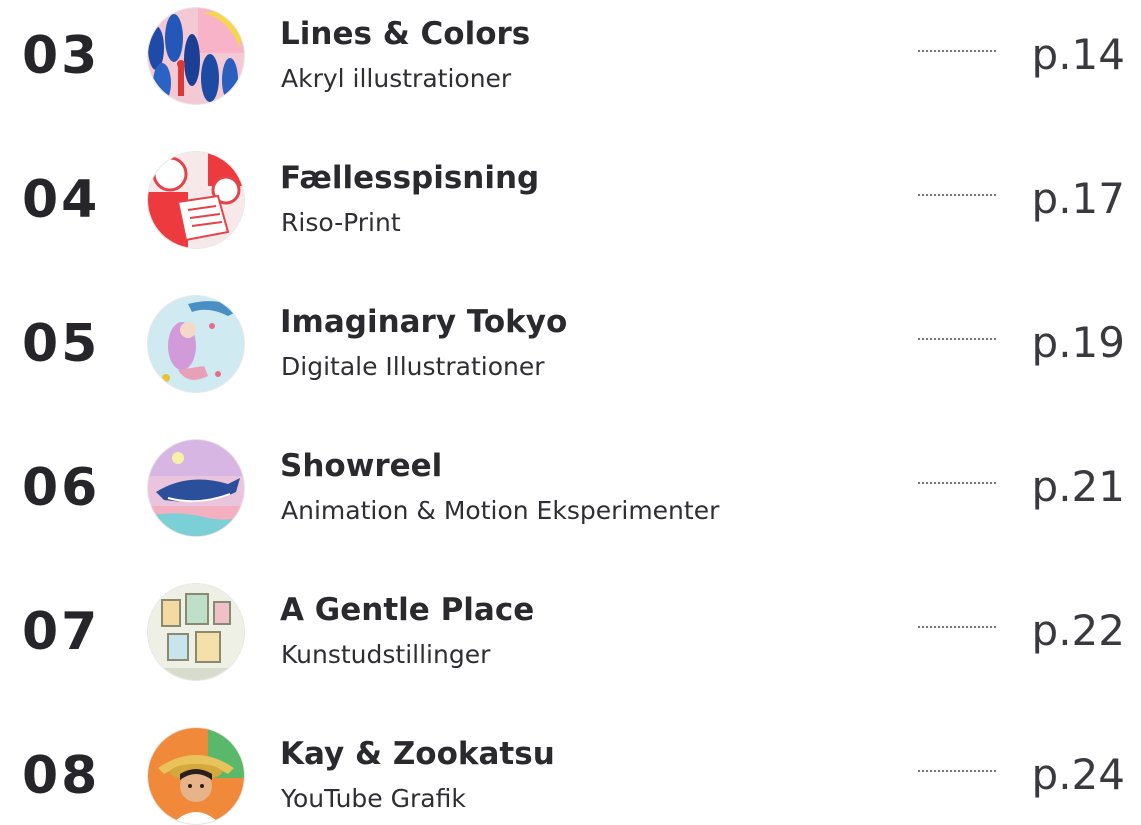 Image resolution: width=1141 pixels, height=825 pixels. What do you see at coordinates (424, 322) in the screenshot?
I see `entry-title: Imaginary Tokyo` at bounding box center [424, 322].